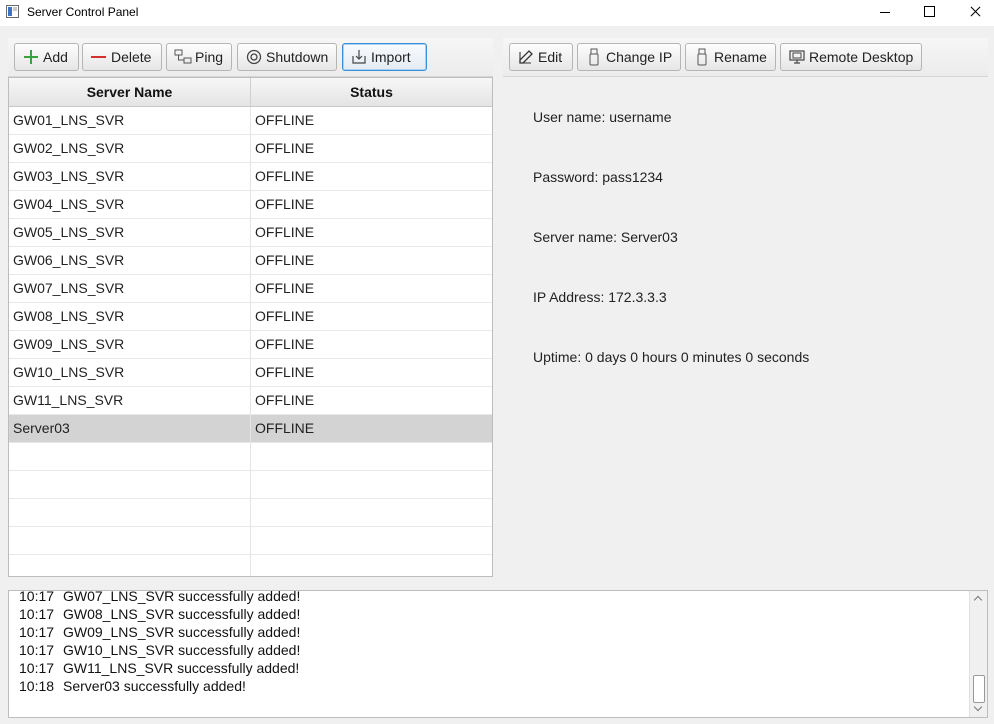  Describe the element at coordinates (594, 57) in the screenshot. I see `usb-icon` at that location.